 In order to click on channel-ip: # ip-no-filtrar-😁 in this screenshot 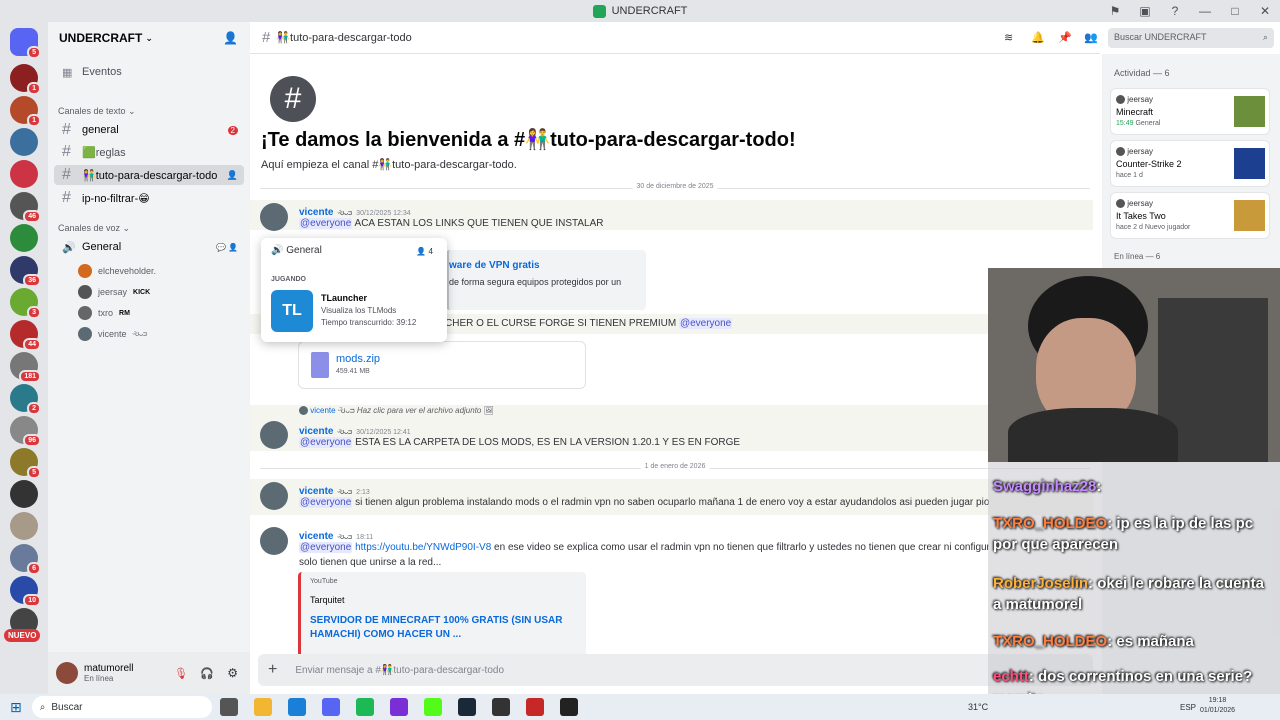, I will do `click(149, 198)`.